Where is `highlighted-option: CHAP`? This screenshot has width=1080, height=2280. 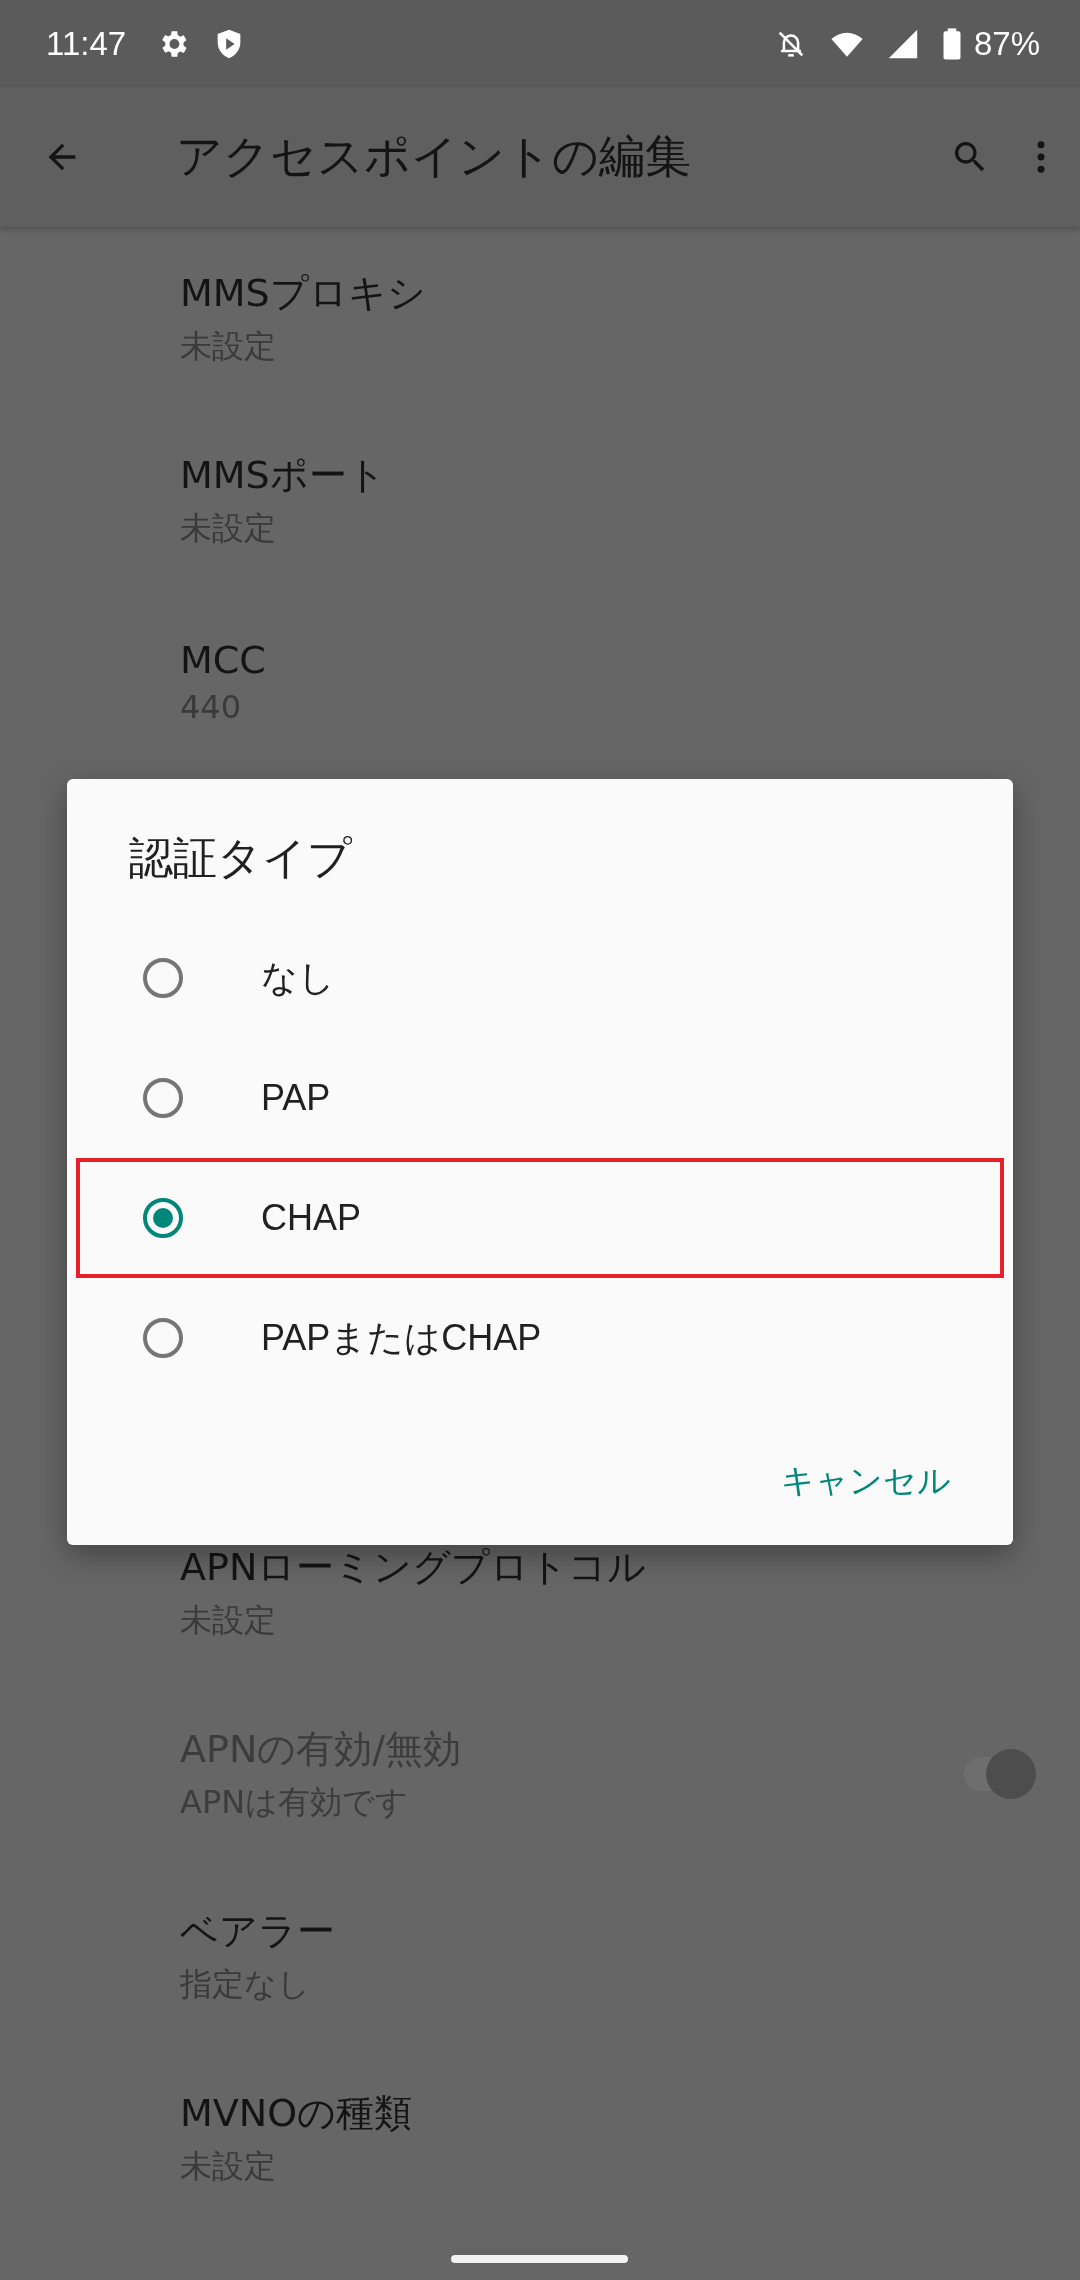 highlighted-option: CHAP is located at coordinates (540, 1218).